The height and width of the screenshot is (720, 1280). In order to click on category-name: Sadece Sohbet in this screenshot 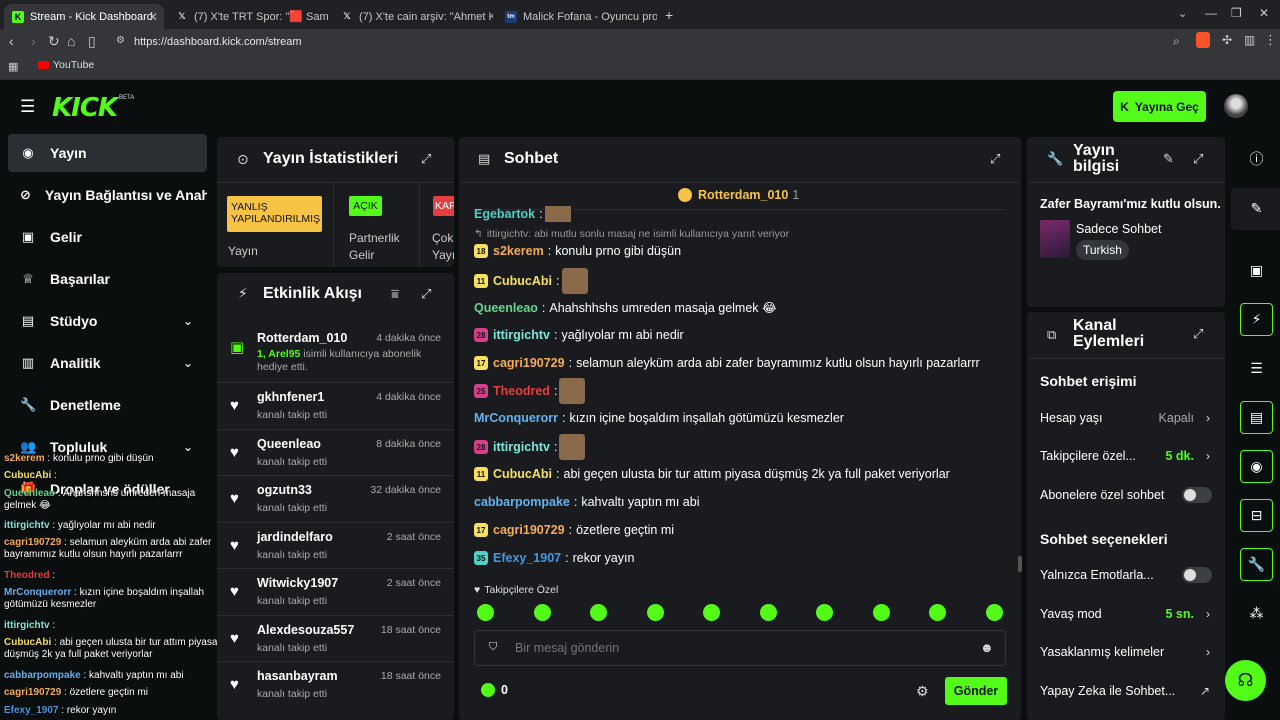, I will do `click(1119, 229)`.